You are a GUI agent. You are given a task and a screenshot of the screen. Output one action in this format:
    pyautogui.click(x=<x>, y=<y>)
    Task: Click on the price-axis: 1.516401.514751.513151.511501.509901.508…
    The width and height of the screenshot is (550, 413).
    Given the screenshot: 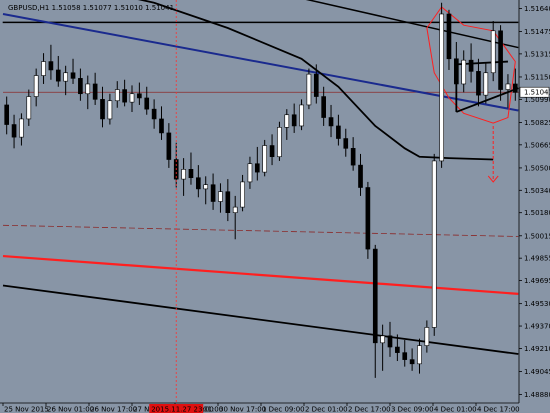 What is the action you would take?
    pyautogui.click(x=534, y=206)
    